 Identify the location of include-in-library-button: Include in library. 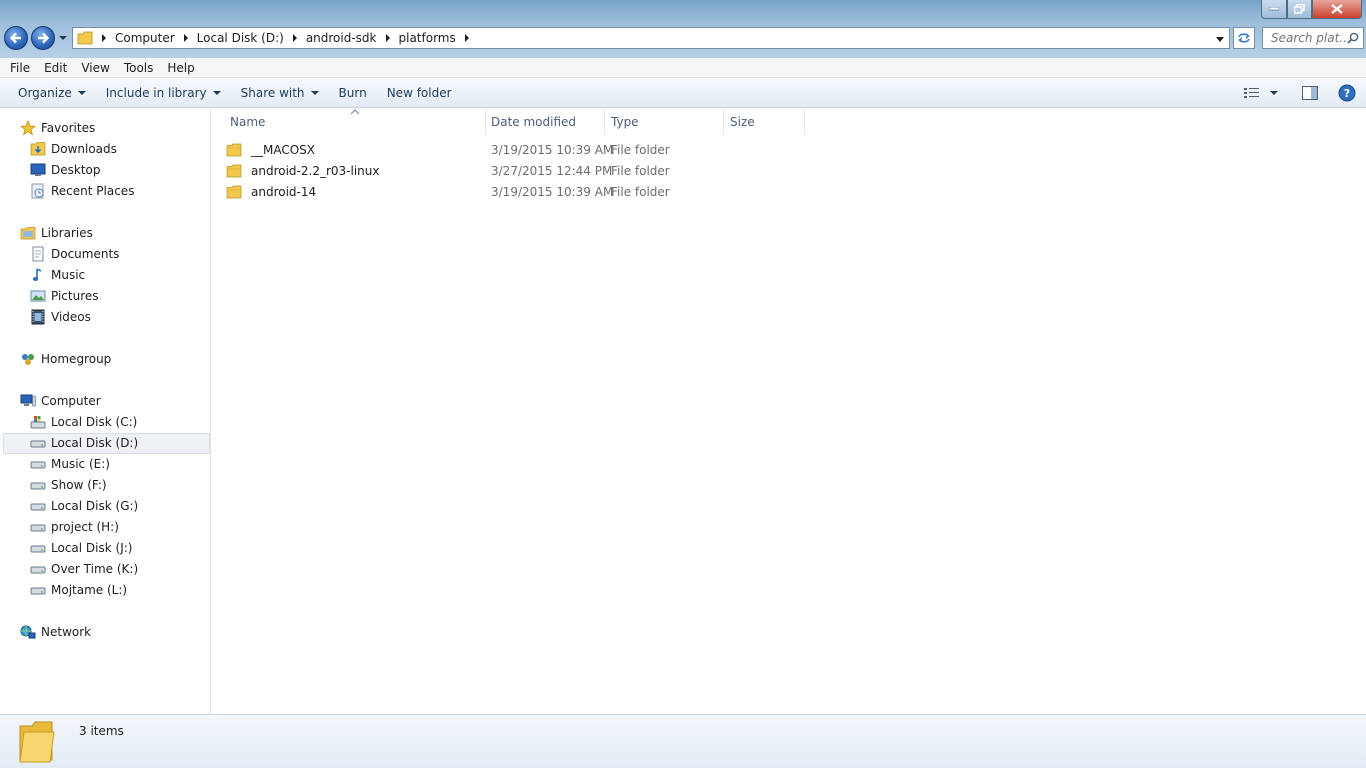
(163, 93).